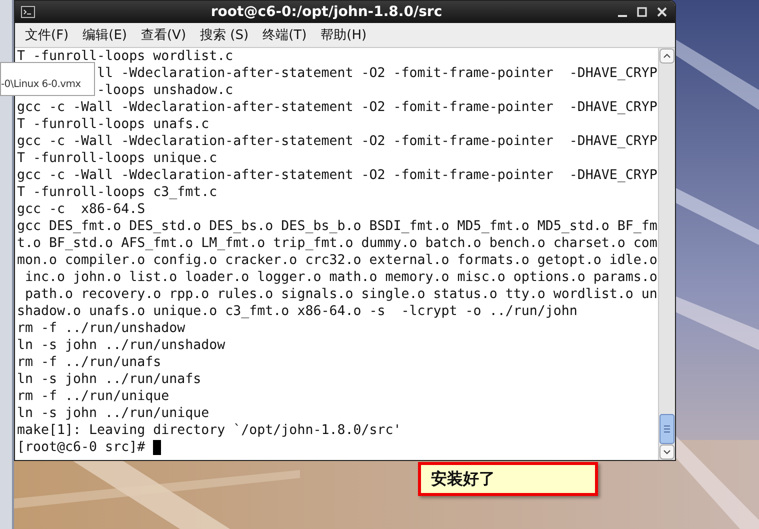 This screenshot has width=759, height=529. Describe the element at coordinates (125, 56) in the screenshot. I see `terminal-line: T -funroll-loops wordlist.c` at that location.